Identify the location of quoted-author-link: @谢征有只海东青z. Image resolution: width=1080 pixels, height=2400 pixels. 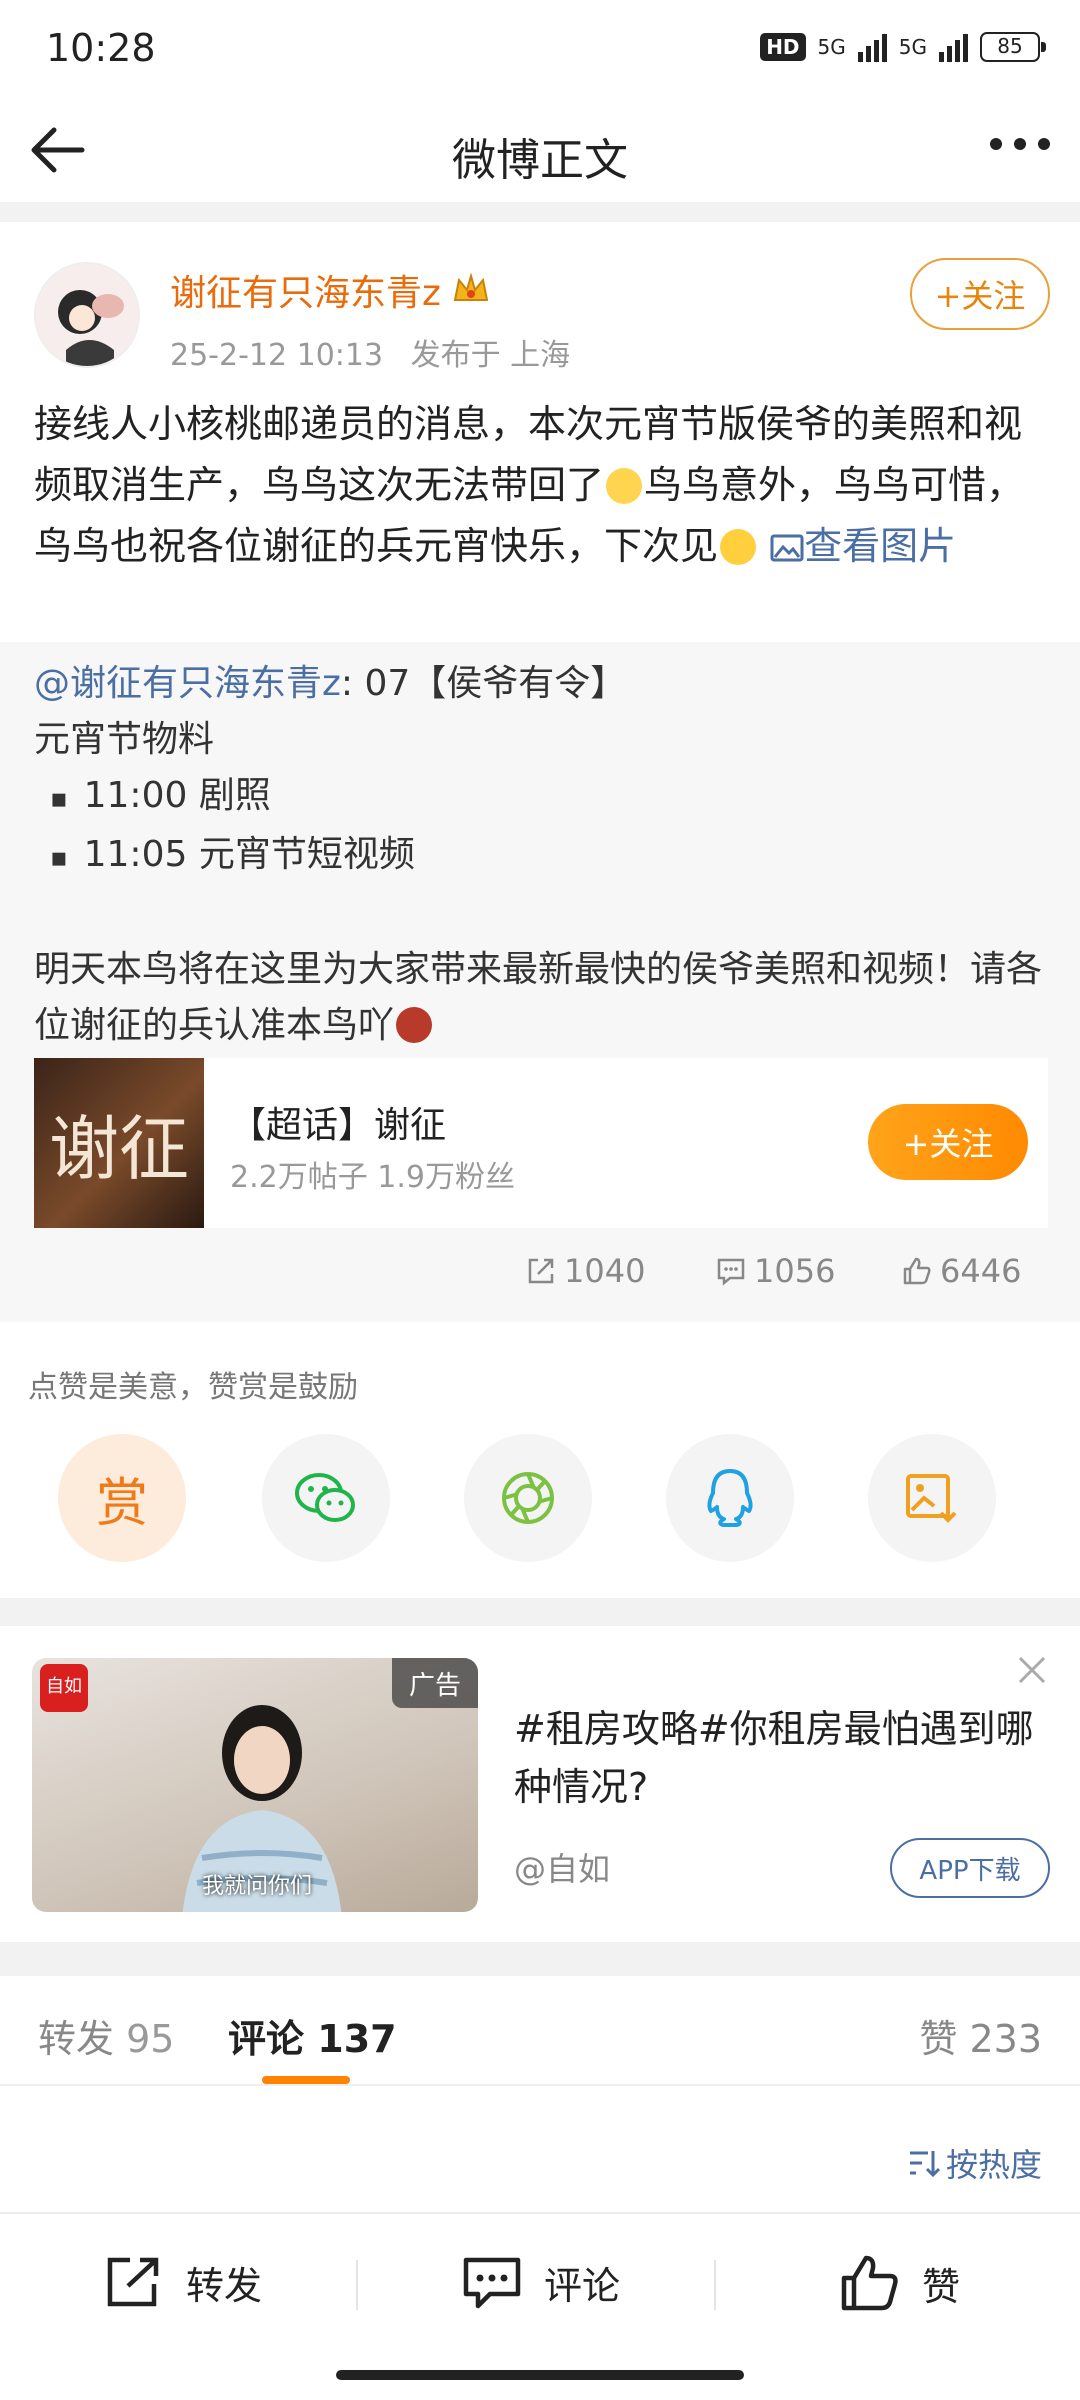
(187, 683).